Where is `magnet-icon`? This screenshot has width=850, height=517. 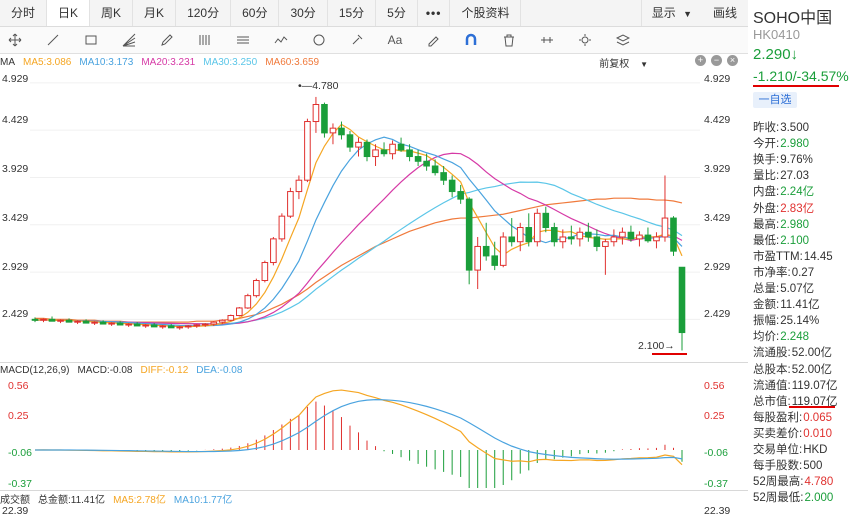
magnet-icon is located at coordinates (471, 40).